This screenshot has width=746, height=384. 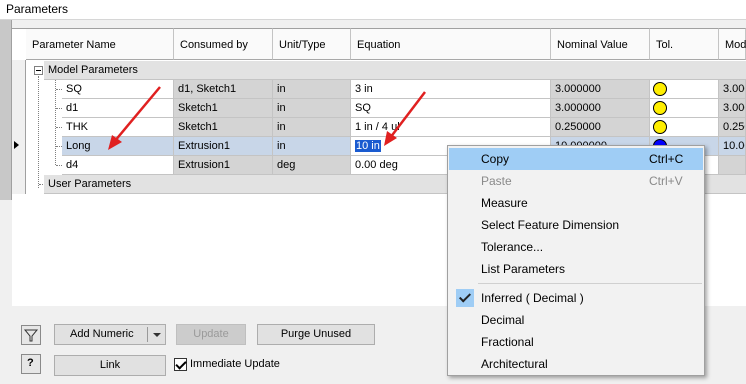 What do you see at coordinates (37, 9) in the screenshot?
I see `window-title: Parameters` at bounding box center [37, 9].